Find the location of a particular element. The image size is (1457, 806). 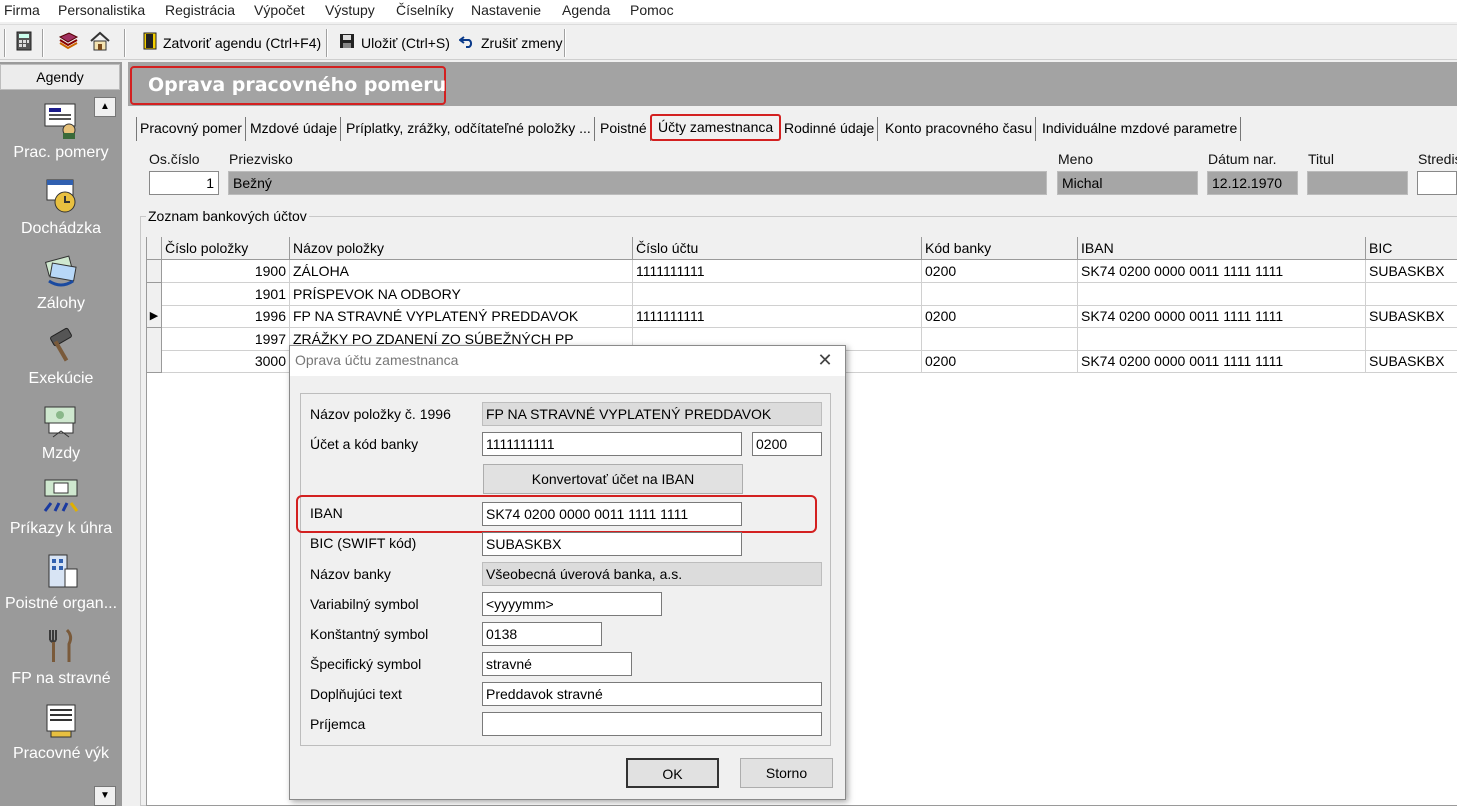

specific-symbol-field: stravné is located at coordinates (557, 664).